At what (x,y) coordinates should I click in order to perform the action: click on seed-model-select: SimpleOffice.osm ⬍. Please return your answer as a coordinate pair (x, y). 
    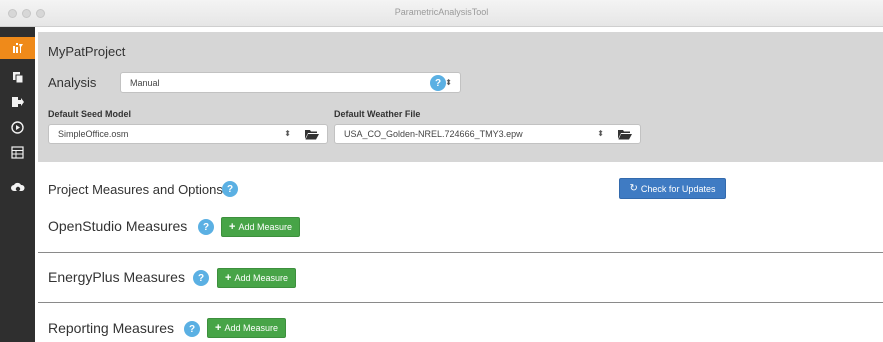
    Looking at the image, I should click on (188, 134).